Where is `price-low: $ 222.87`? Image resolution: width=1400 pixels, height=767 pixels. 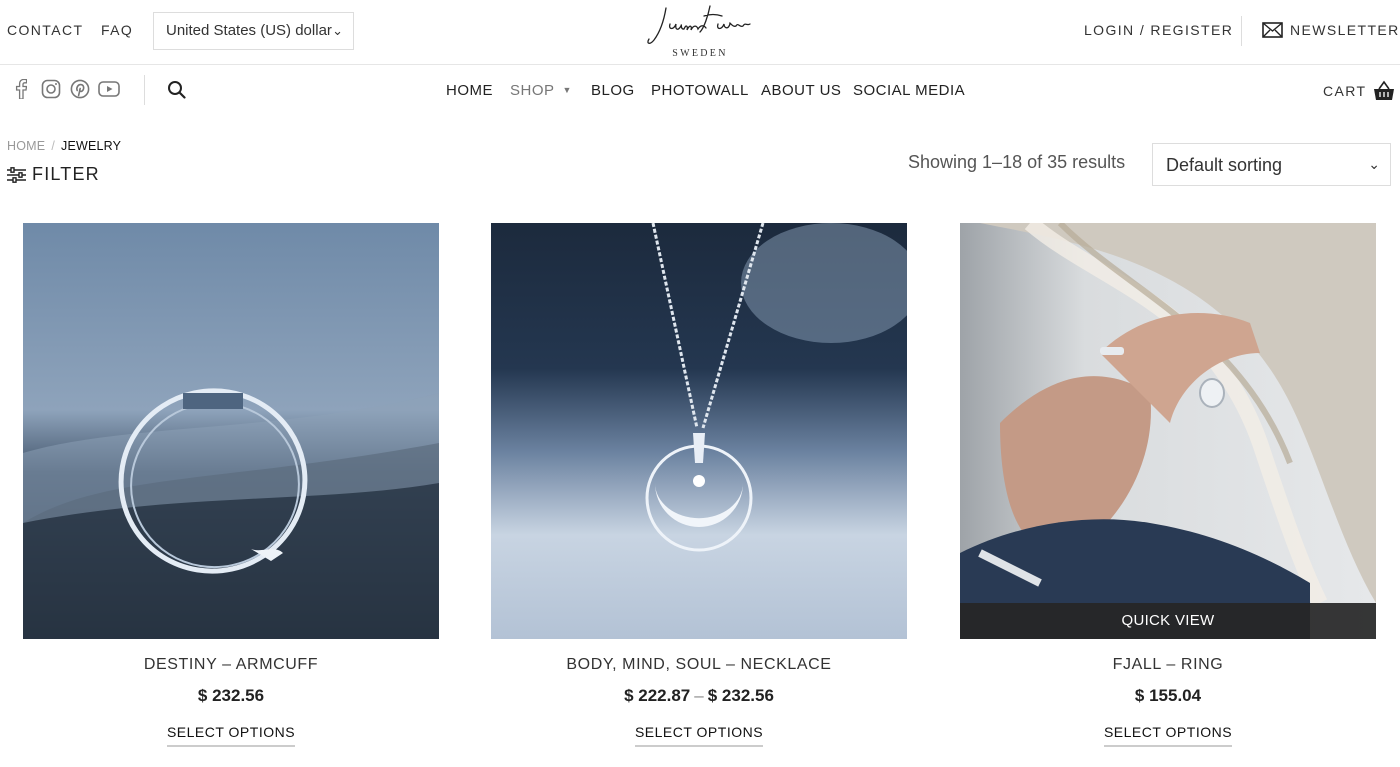 price-low: $ 222.87 is located at coordinates (657, 695).